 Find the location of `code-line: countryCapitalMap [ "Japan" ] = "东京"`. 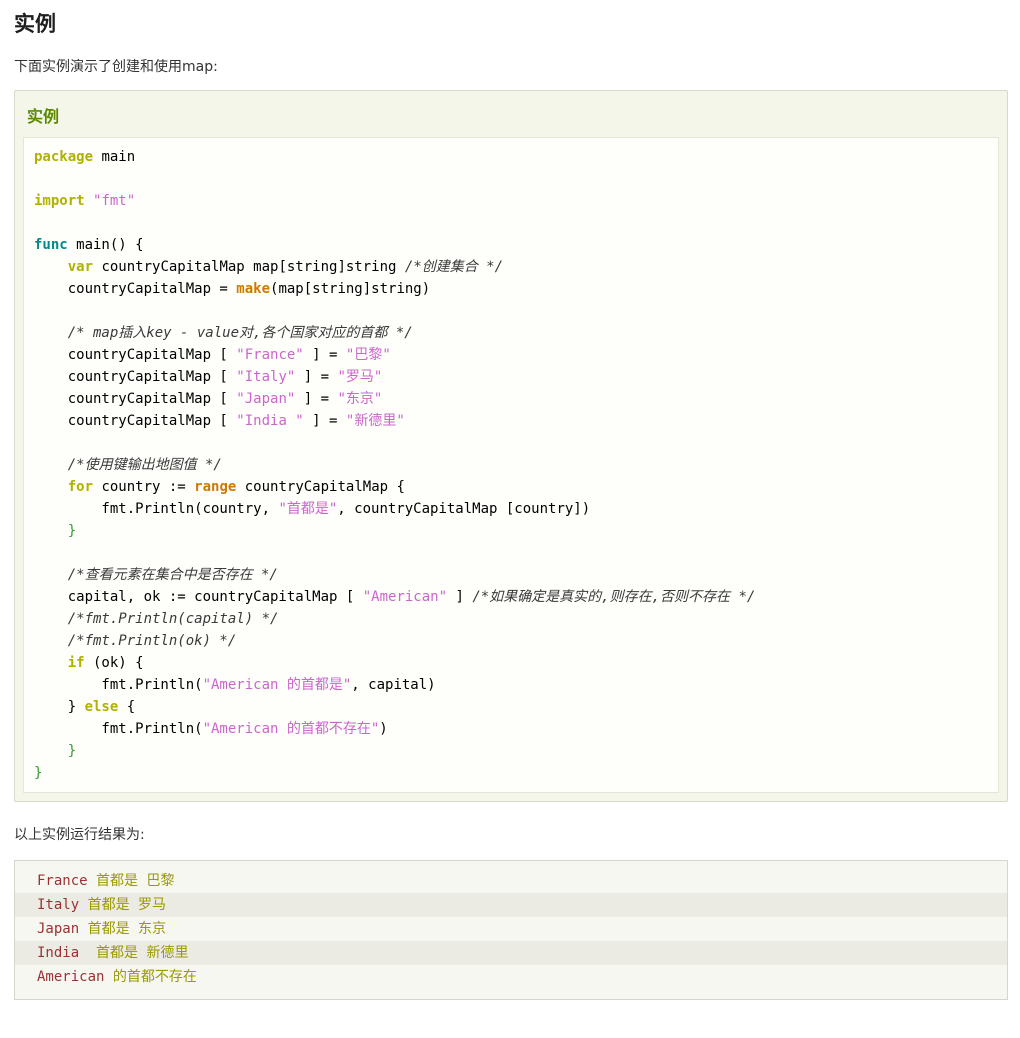

code-line: countryCapitalMap [ "Japan" ] = "东京" is located at coordinates (208, 399).